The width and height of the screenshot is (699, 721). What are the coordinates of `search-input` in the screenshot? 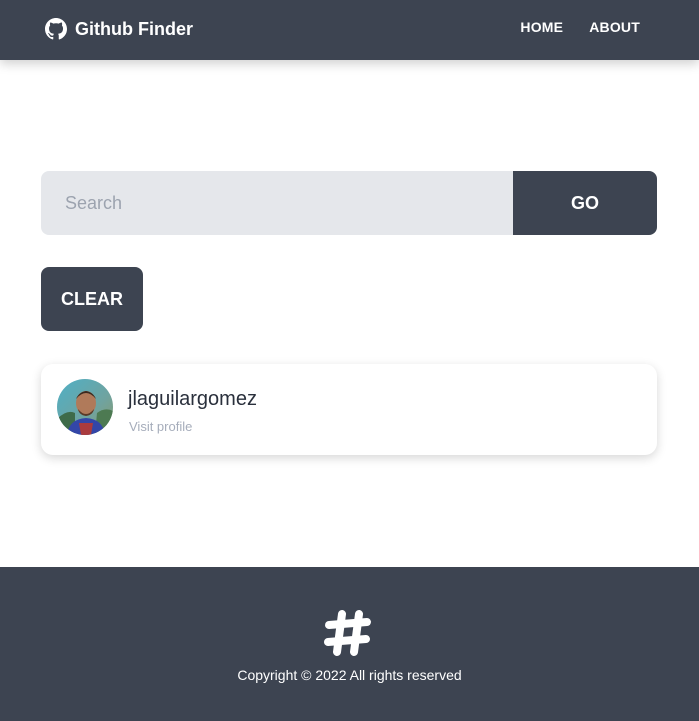 It's located at (277, 203).